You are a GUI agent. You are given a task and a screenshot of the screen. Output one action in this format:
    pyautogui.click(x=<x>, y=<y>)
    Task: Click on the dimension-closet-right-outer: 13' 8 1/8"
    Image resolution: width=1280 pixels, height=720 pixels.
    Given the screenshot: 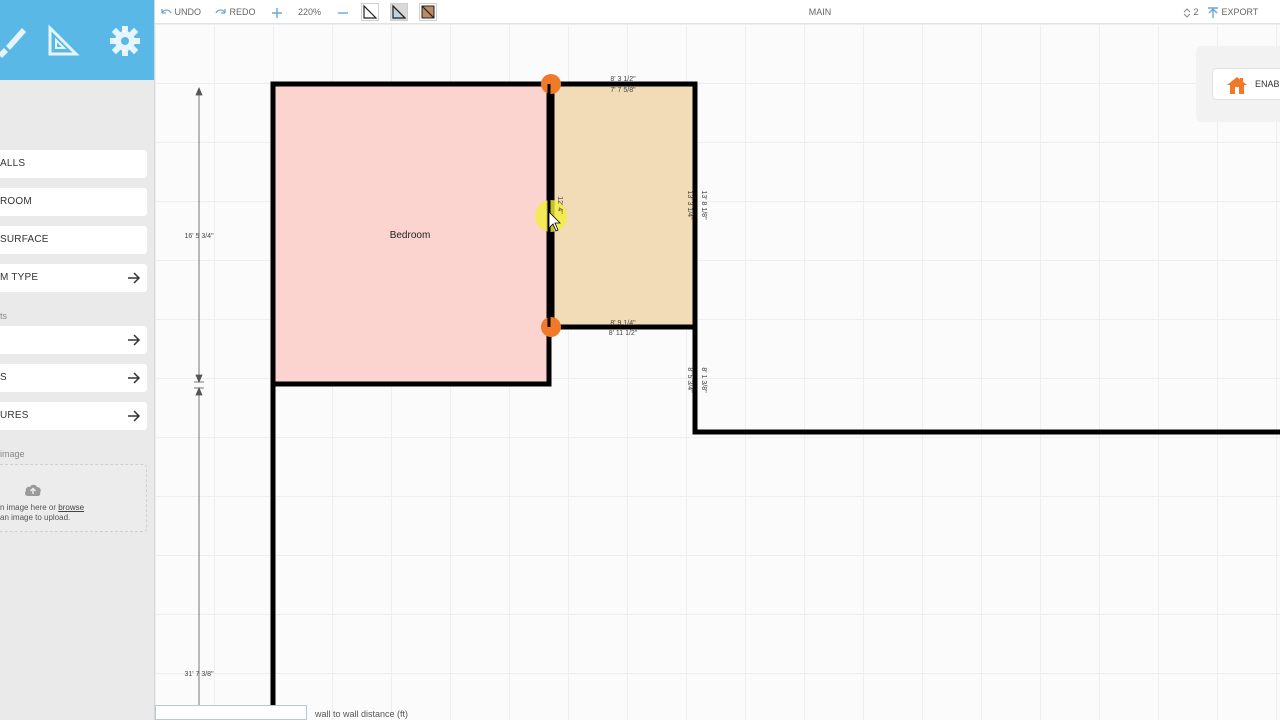 What is the action you would take?
    pyautogui.click(x=703, y=205)
    